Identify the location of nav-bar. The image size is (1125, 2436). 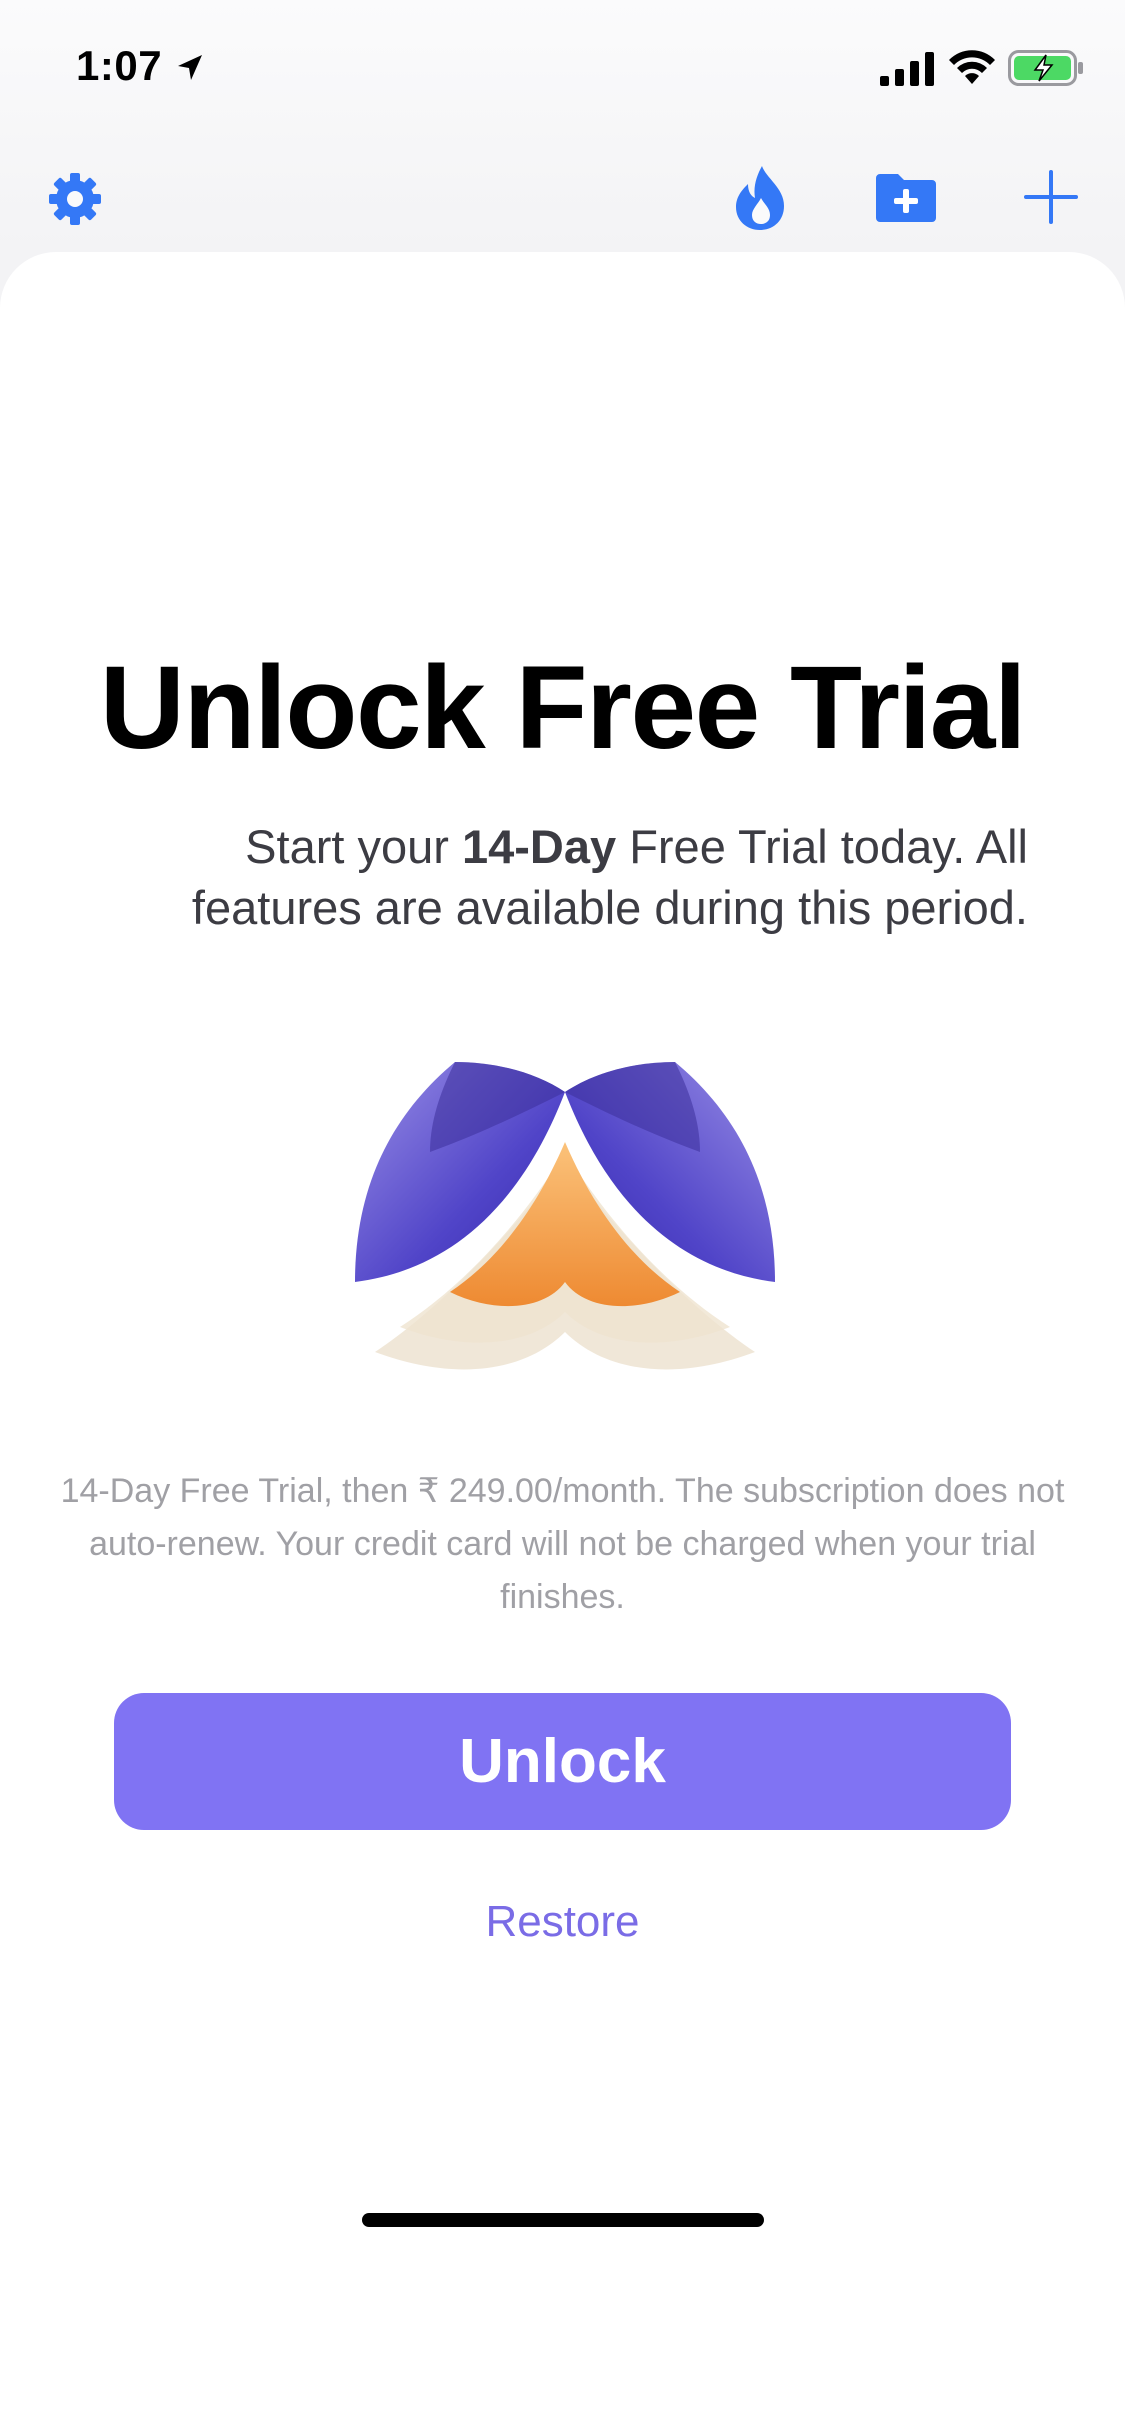
(562, 200).